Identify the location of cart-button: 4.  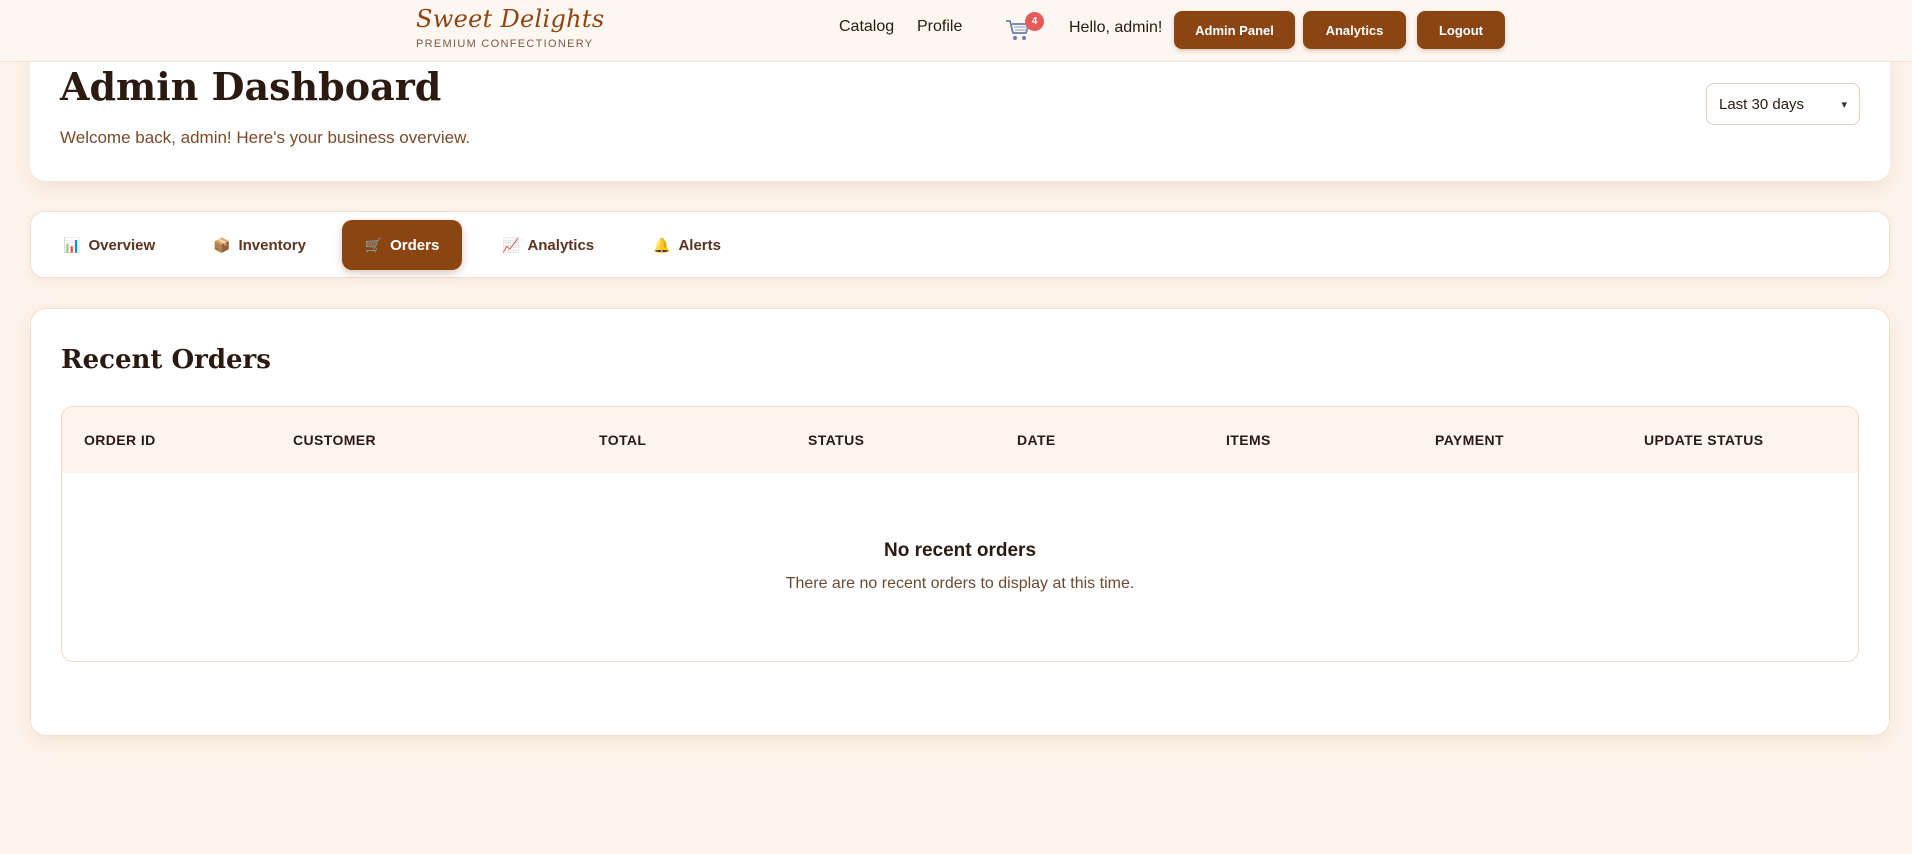
(1023, 30).